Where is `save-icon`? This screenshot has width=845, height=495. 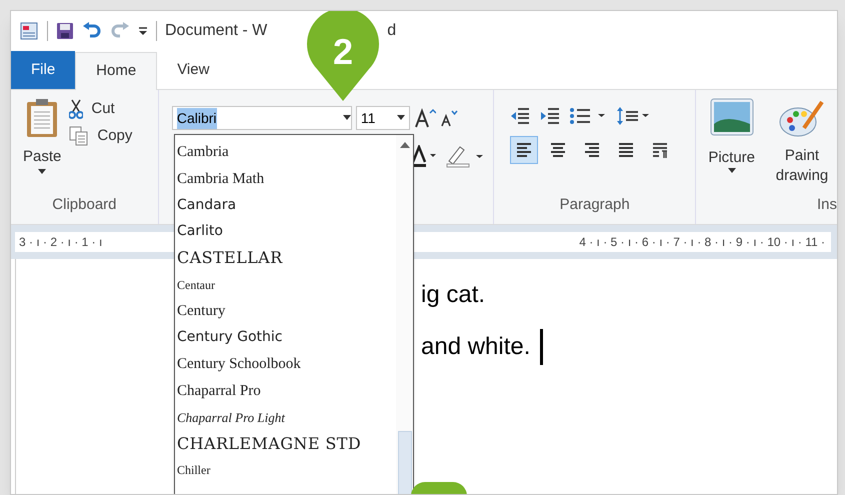 save-icon is located at coordinates (65, 31).